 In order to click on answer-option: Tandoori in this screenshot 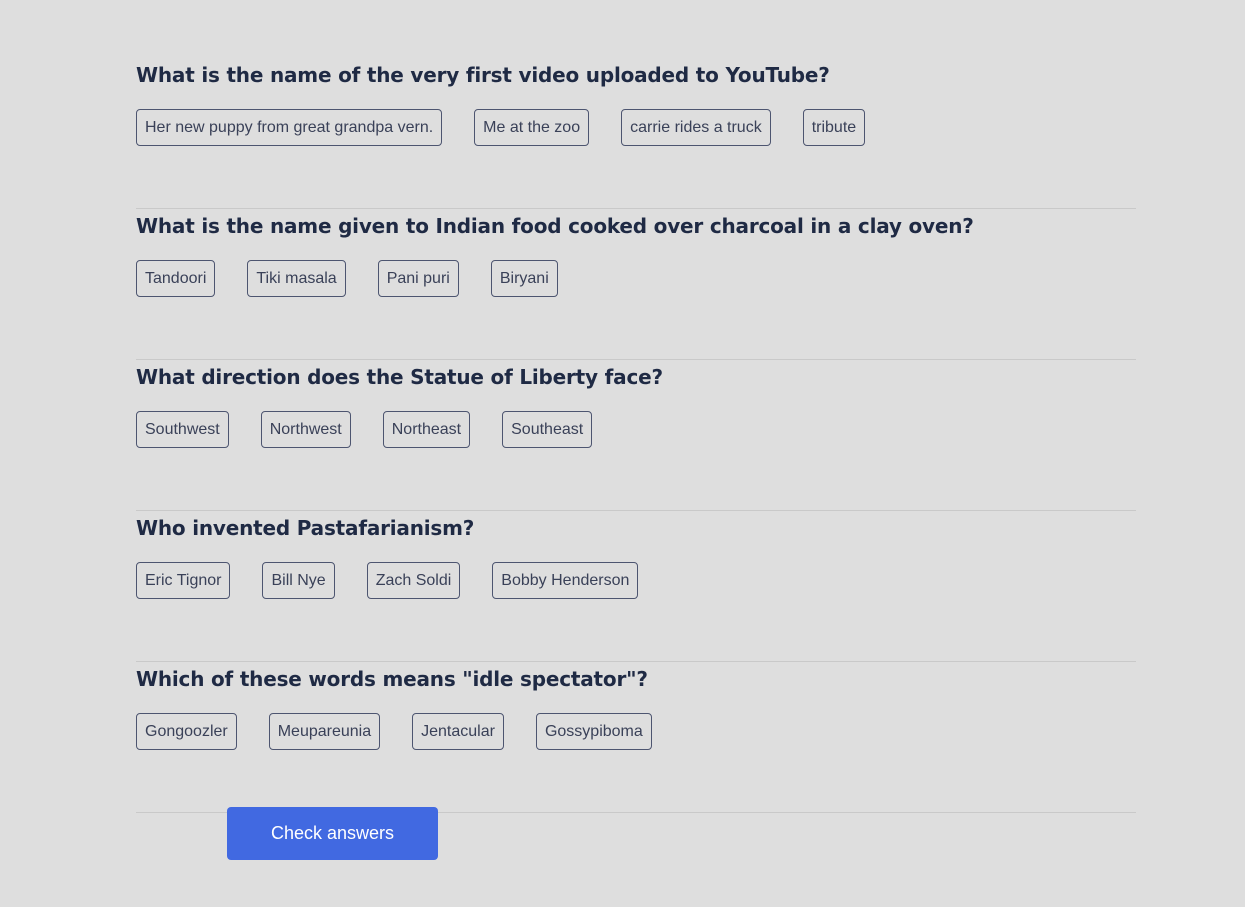, I will do `click(176, 278)`.